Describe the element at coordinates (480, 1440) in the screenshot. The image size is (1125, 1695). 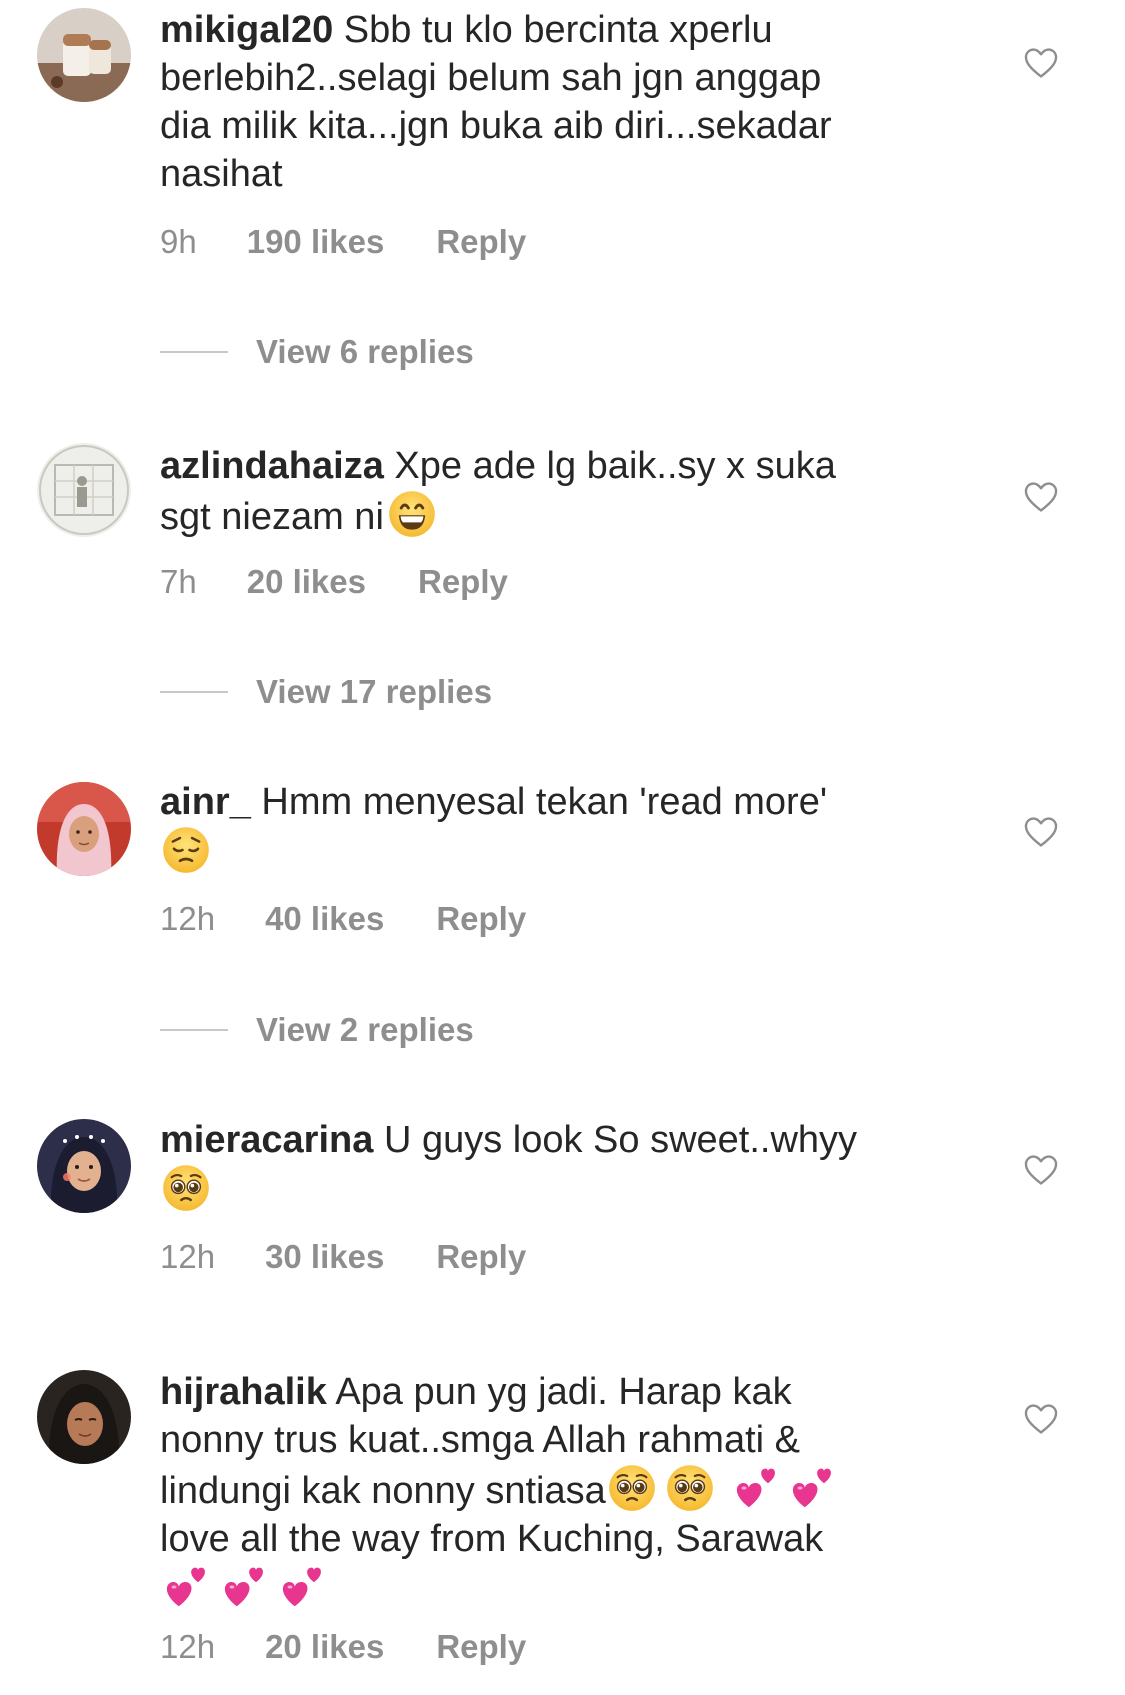
I see `comment-line: nonny trus kuat..smga Allah rahmati &` at that location.